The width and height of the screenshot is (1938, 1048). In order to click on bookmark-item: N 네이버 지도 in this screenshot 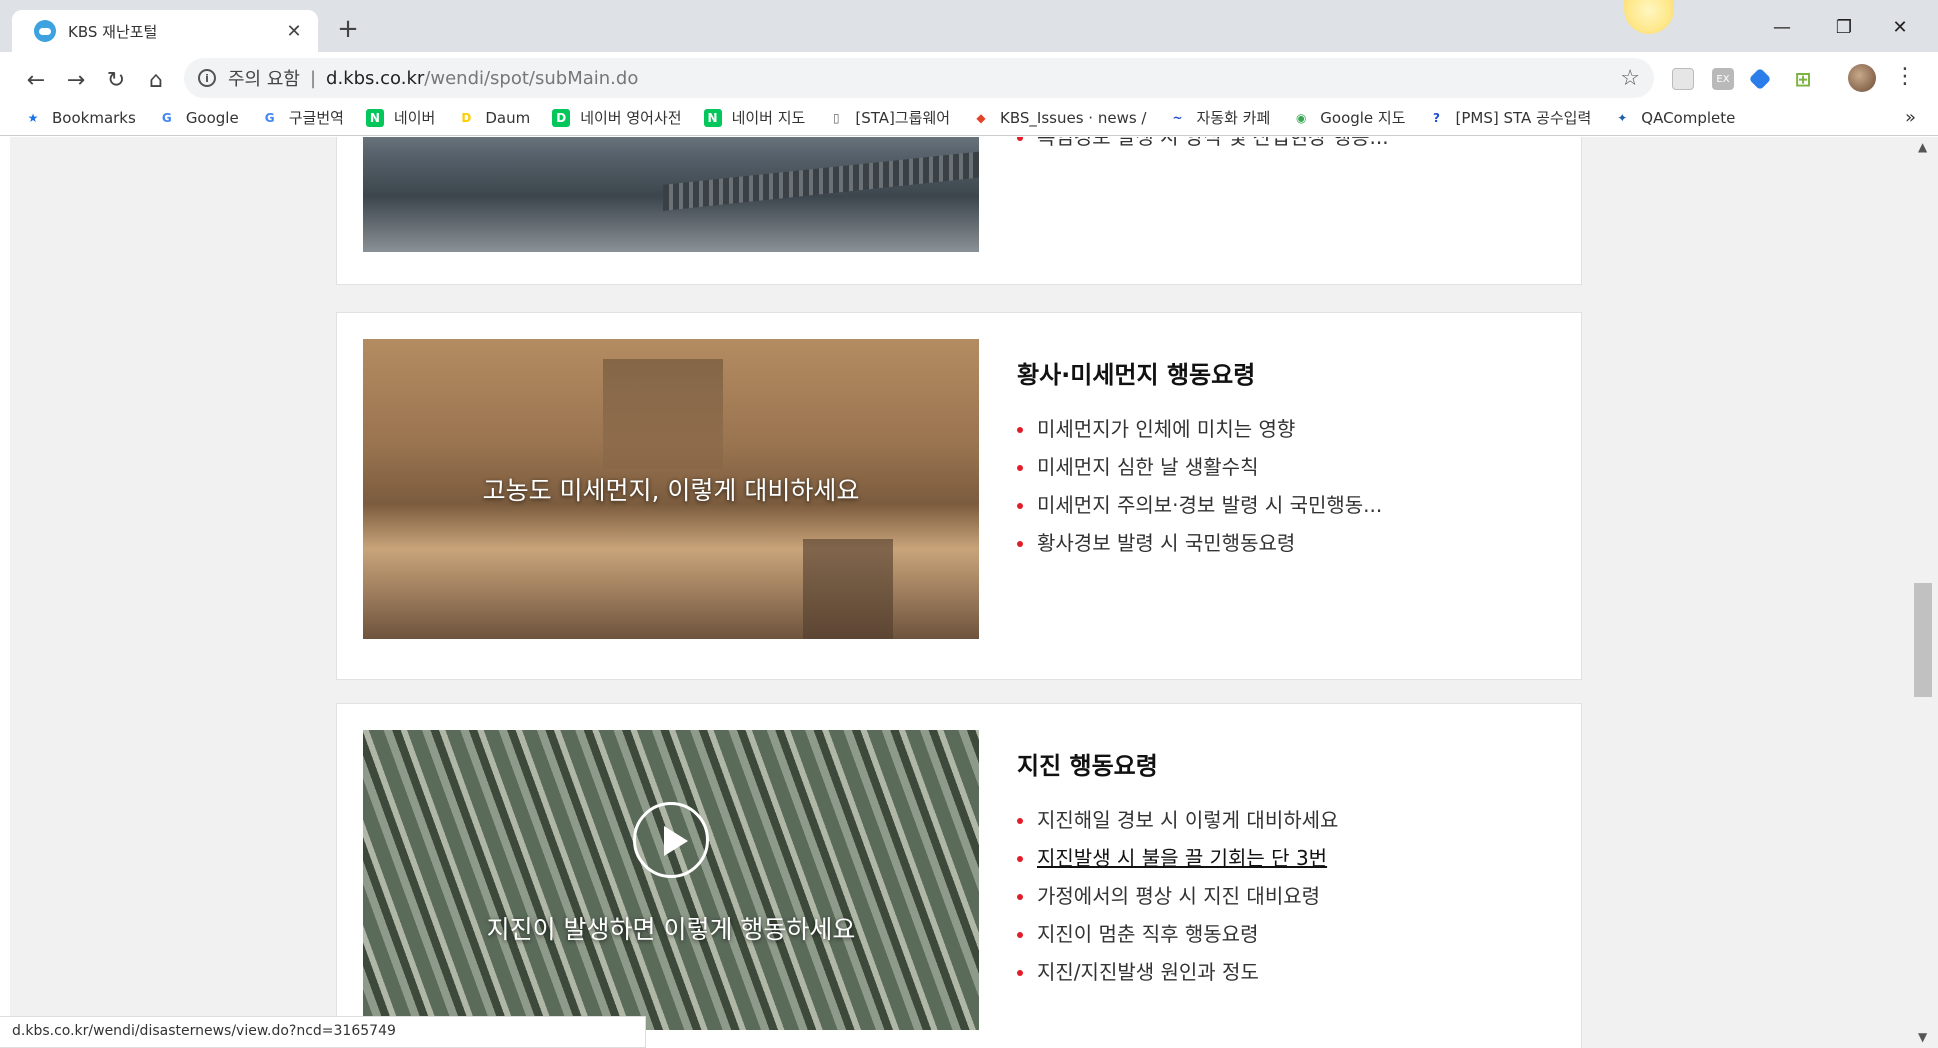, I will do `click(754, 117)`.